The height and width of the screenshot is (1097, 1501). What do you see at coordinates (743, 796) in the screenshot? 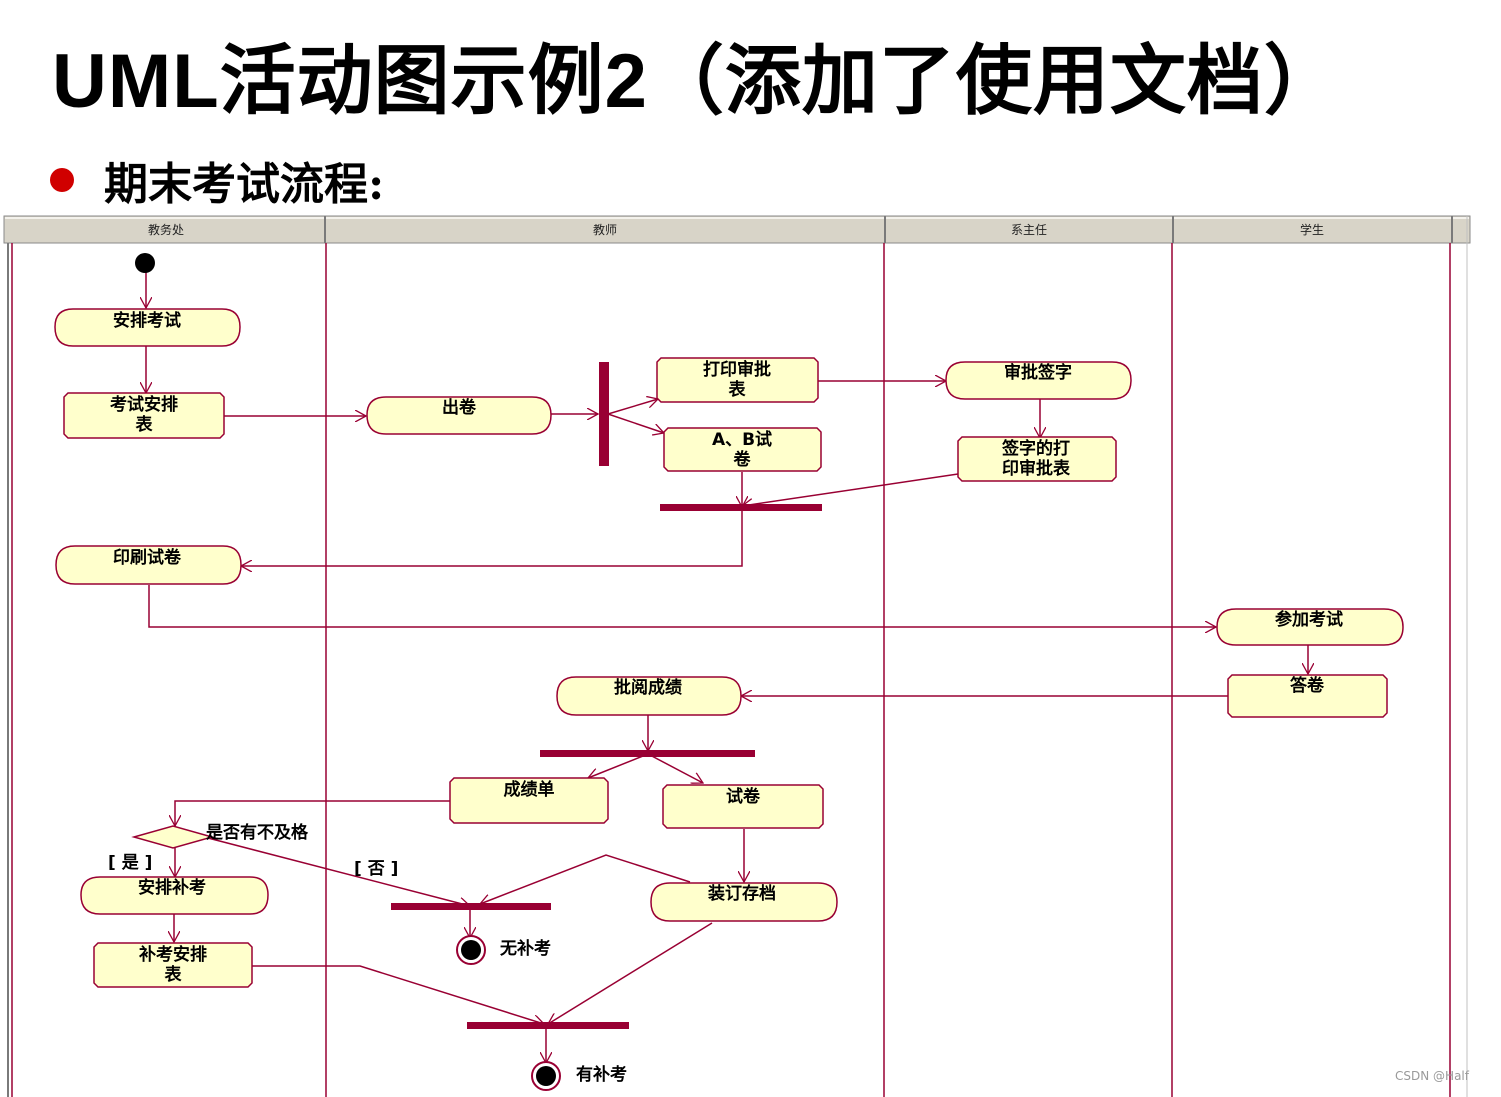
I see `document-exam-paper-label: 试卷` at bounding box center [743, 796].